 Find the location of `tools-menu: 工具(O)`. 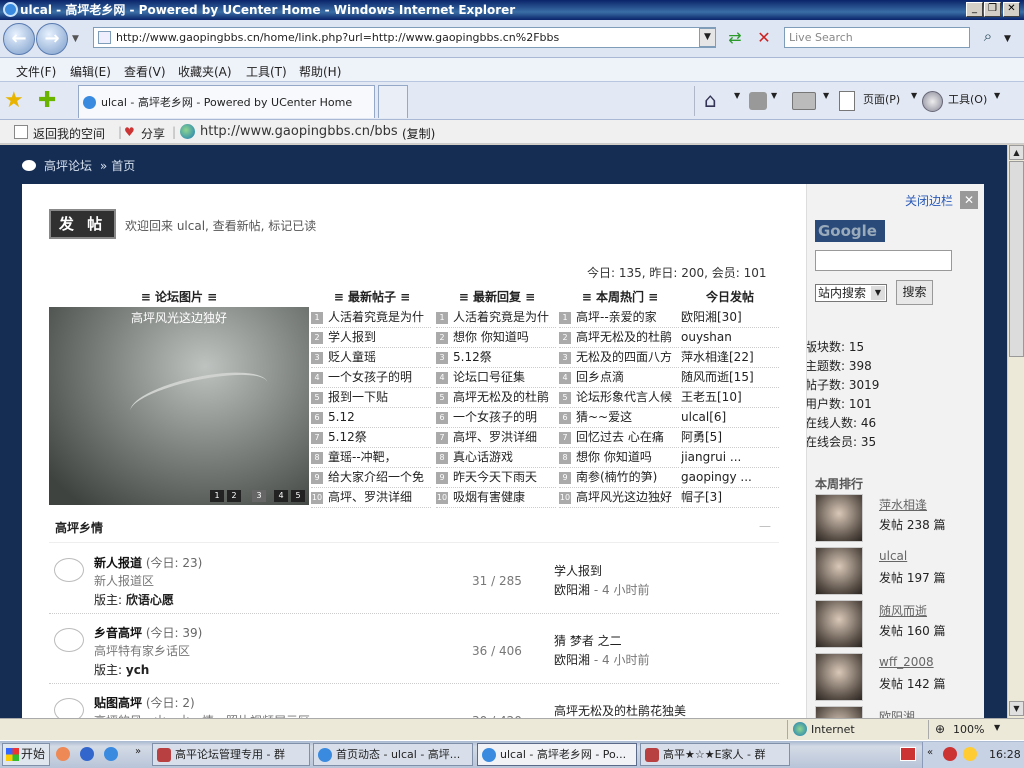

tools-menu: 工具(O) is located at coordinates (967, 99).